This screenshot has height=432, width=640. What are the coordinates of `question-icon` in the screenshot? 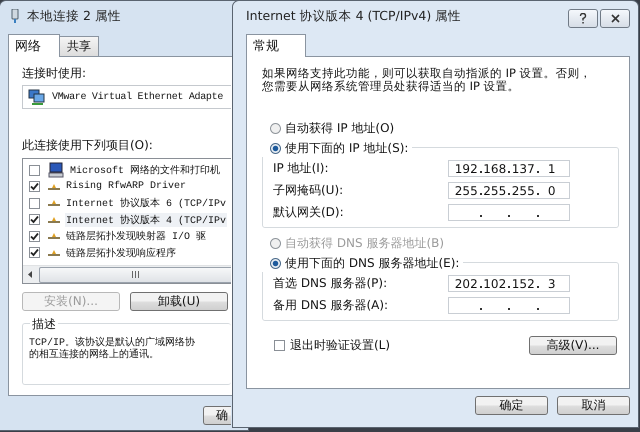 It's located at (583, 18).